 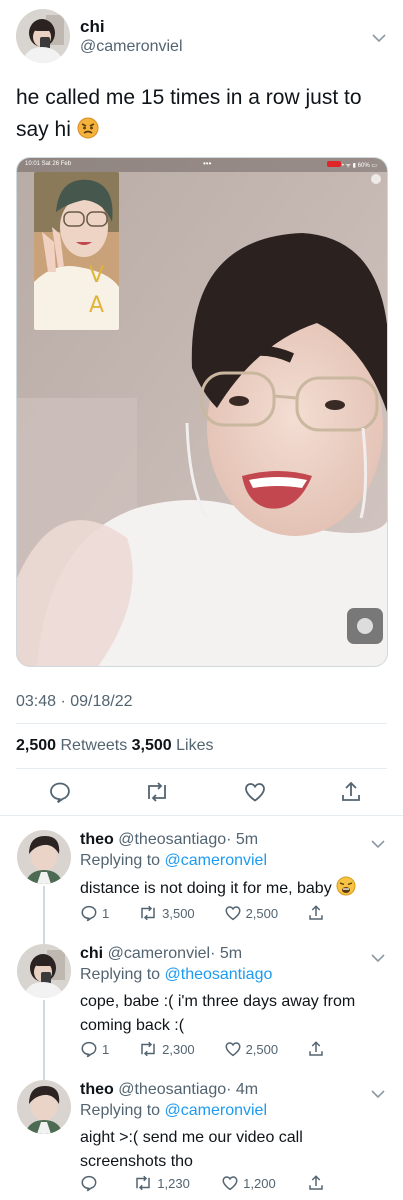 What do you see at coordinates (44, 915) in the screenshot?
I see `thread-line` at bounding box center [44, 915].